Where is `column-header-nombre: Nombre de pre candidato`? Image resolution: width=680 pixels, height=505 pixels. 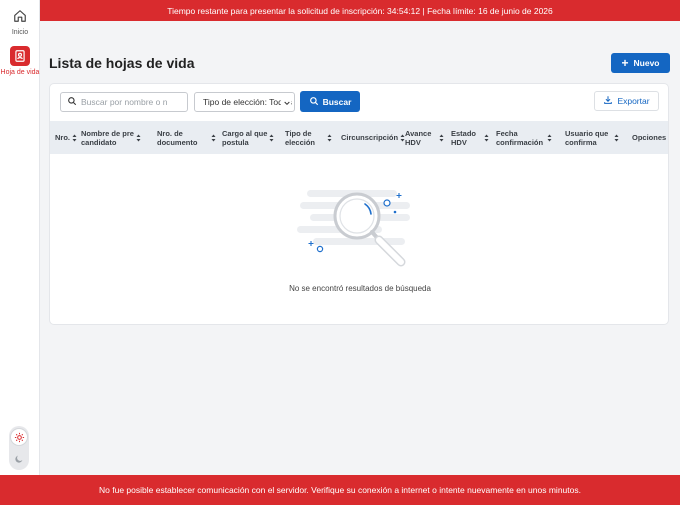
column-header-nombre: Nombre de pre candidato is located at coordinates (111, 137).